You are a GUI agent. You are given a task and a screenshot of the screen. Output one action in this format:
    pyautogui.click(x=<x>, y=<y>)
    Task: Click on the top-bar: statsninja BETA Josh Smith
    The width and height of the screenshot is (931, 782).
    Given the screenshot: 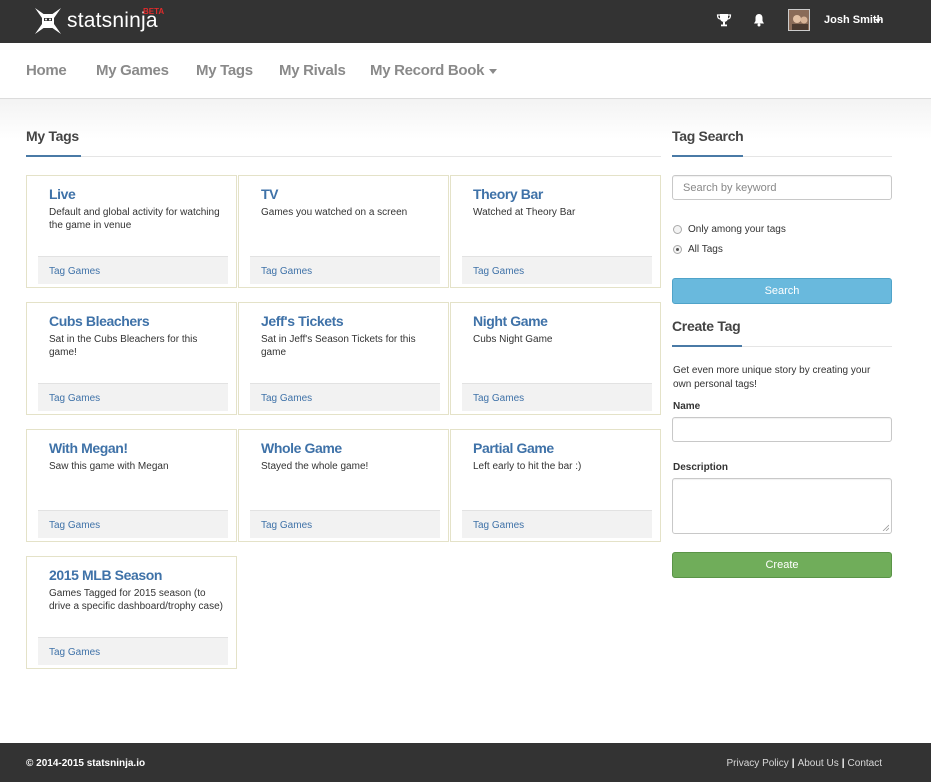 What is the action you would take?
    pyautogui.click(x=465, y=21)
    